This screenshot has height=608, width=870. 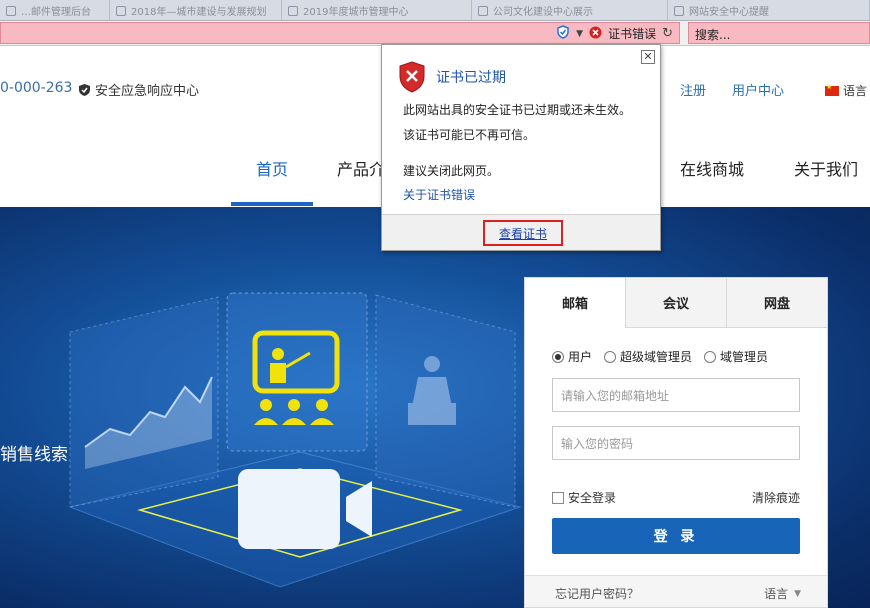 I want to click on role-selector: 用户 超级域管理员 域管理员, so click(x=660, y=356).